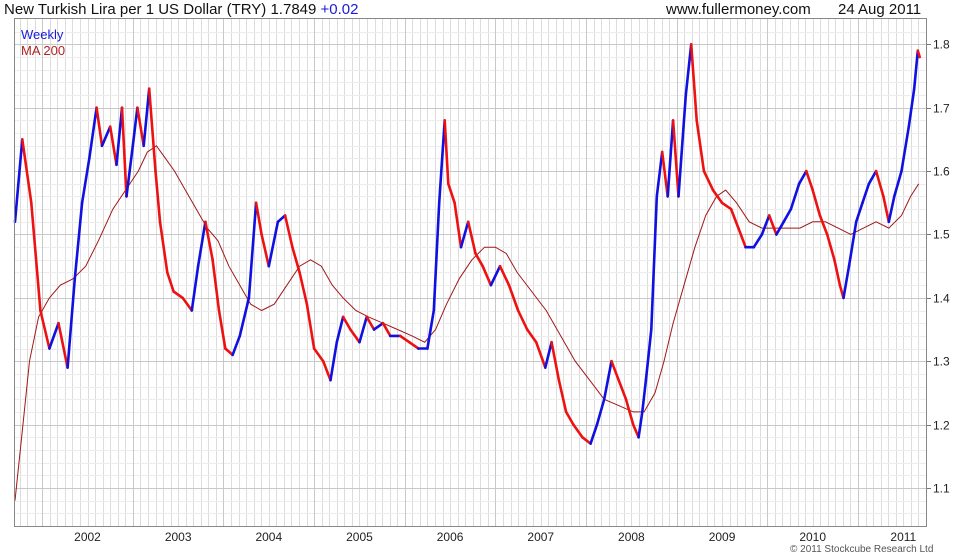 The height and width of the screenshot is (560, 980). I want to click on legend-ma200: MA 200, so click(43, 50).